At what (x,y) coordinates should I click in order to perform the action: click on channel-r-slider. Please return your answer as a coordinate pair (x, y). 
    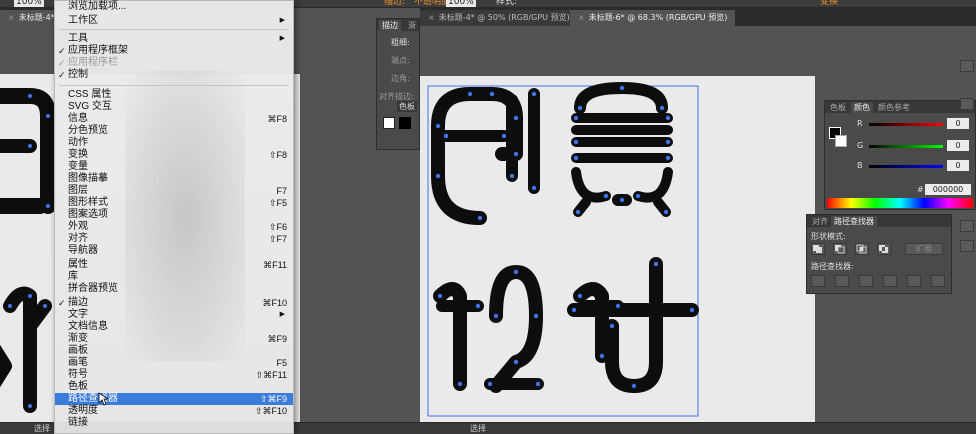
    Looking at the image, I should click on (906, 124).